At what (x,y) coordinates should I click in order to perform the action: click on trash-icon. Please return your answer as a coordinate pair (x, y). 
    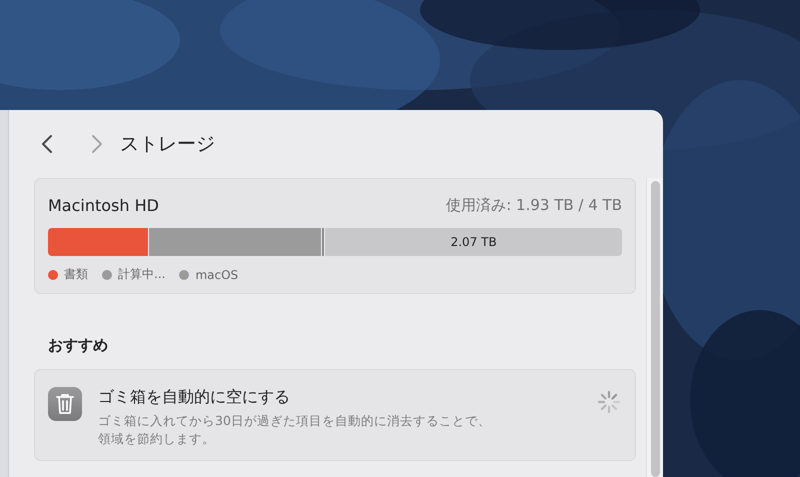
    Looking at the image, I should click on (65, 404).